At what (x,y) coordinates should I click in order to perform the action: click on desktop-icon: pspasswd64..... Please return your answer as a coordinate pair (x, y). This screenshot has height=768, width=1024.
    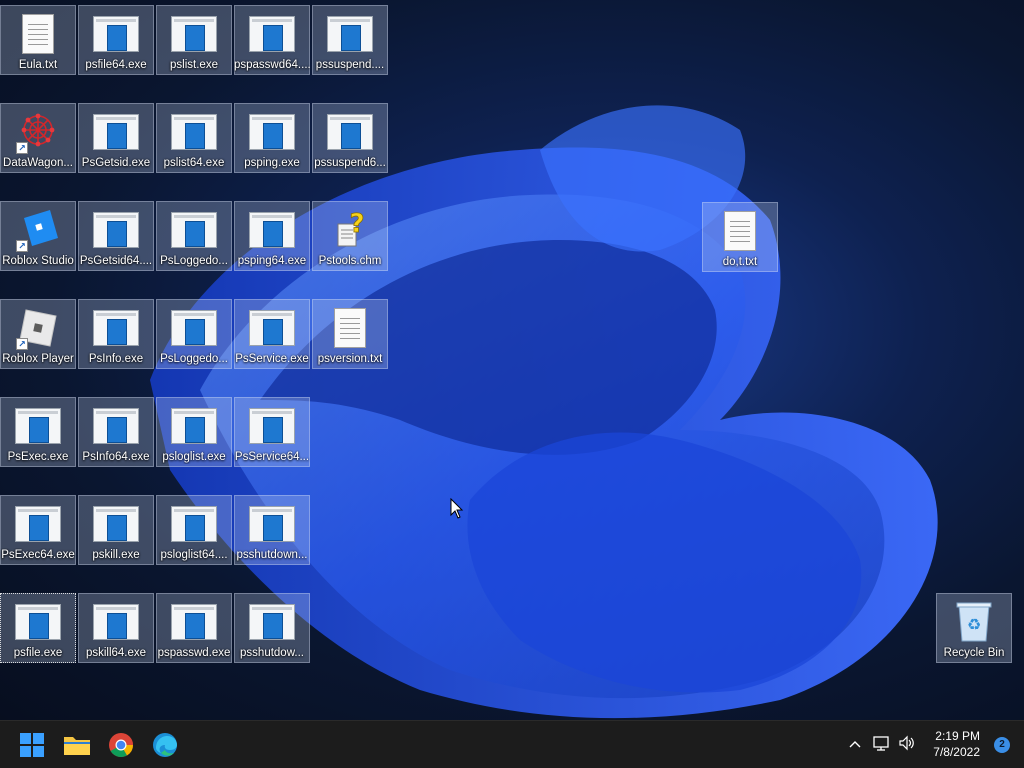
    Looking at the image, I should click on (272, 40).